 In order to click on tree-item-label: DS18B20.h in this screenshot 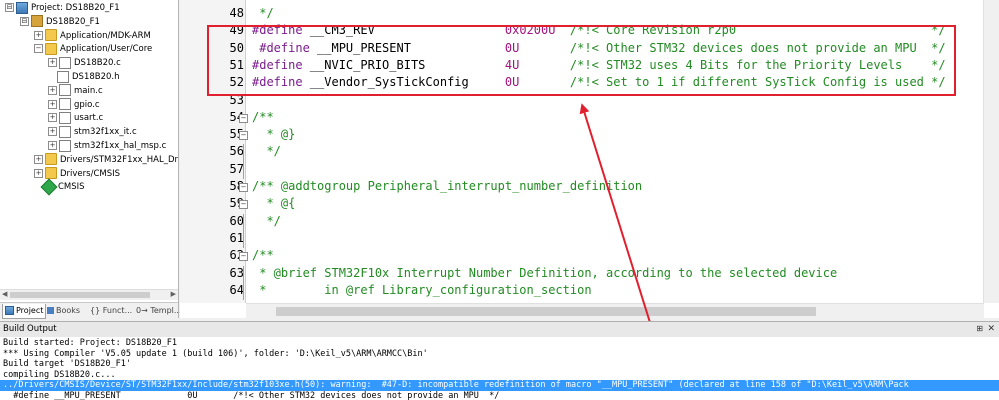, I will do `click(96, 77)`.